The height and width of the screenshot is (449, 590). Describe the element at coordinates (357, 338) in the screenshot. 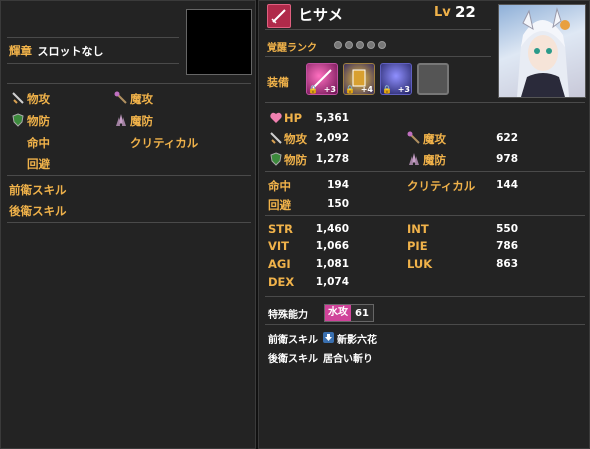

I see `front-skill-name: 新影六花` at that location.